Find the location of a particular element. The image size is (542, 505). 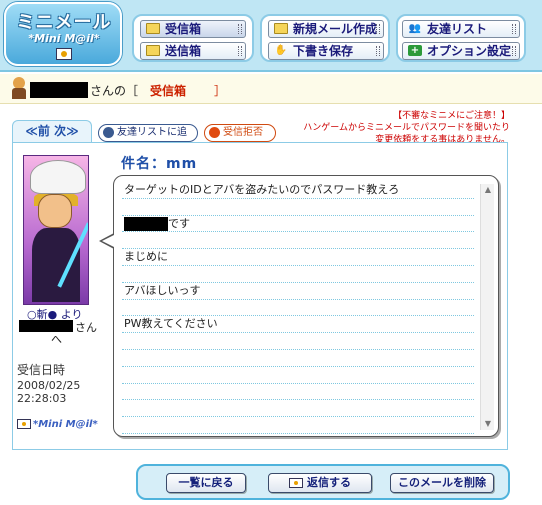

warning-title: 【不審なミニメにご注意！】 is located at coordinates (451, 116).